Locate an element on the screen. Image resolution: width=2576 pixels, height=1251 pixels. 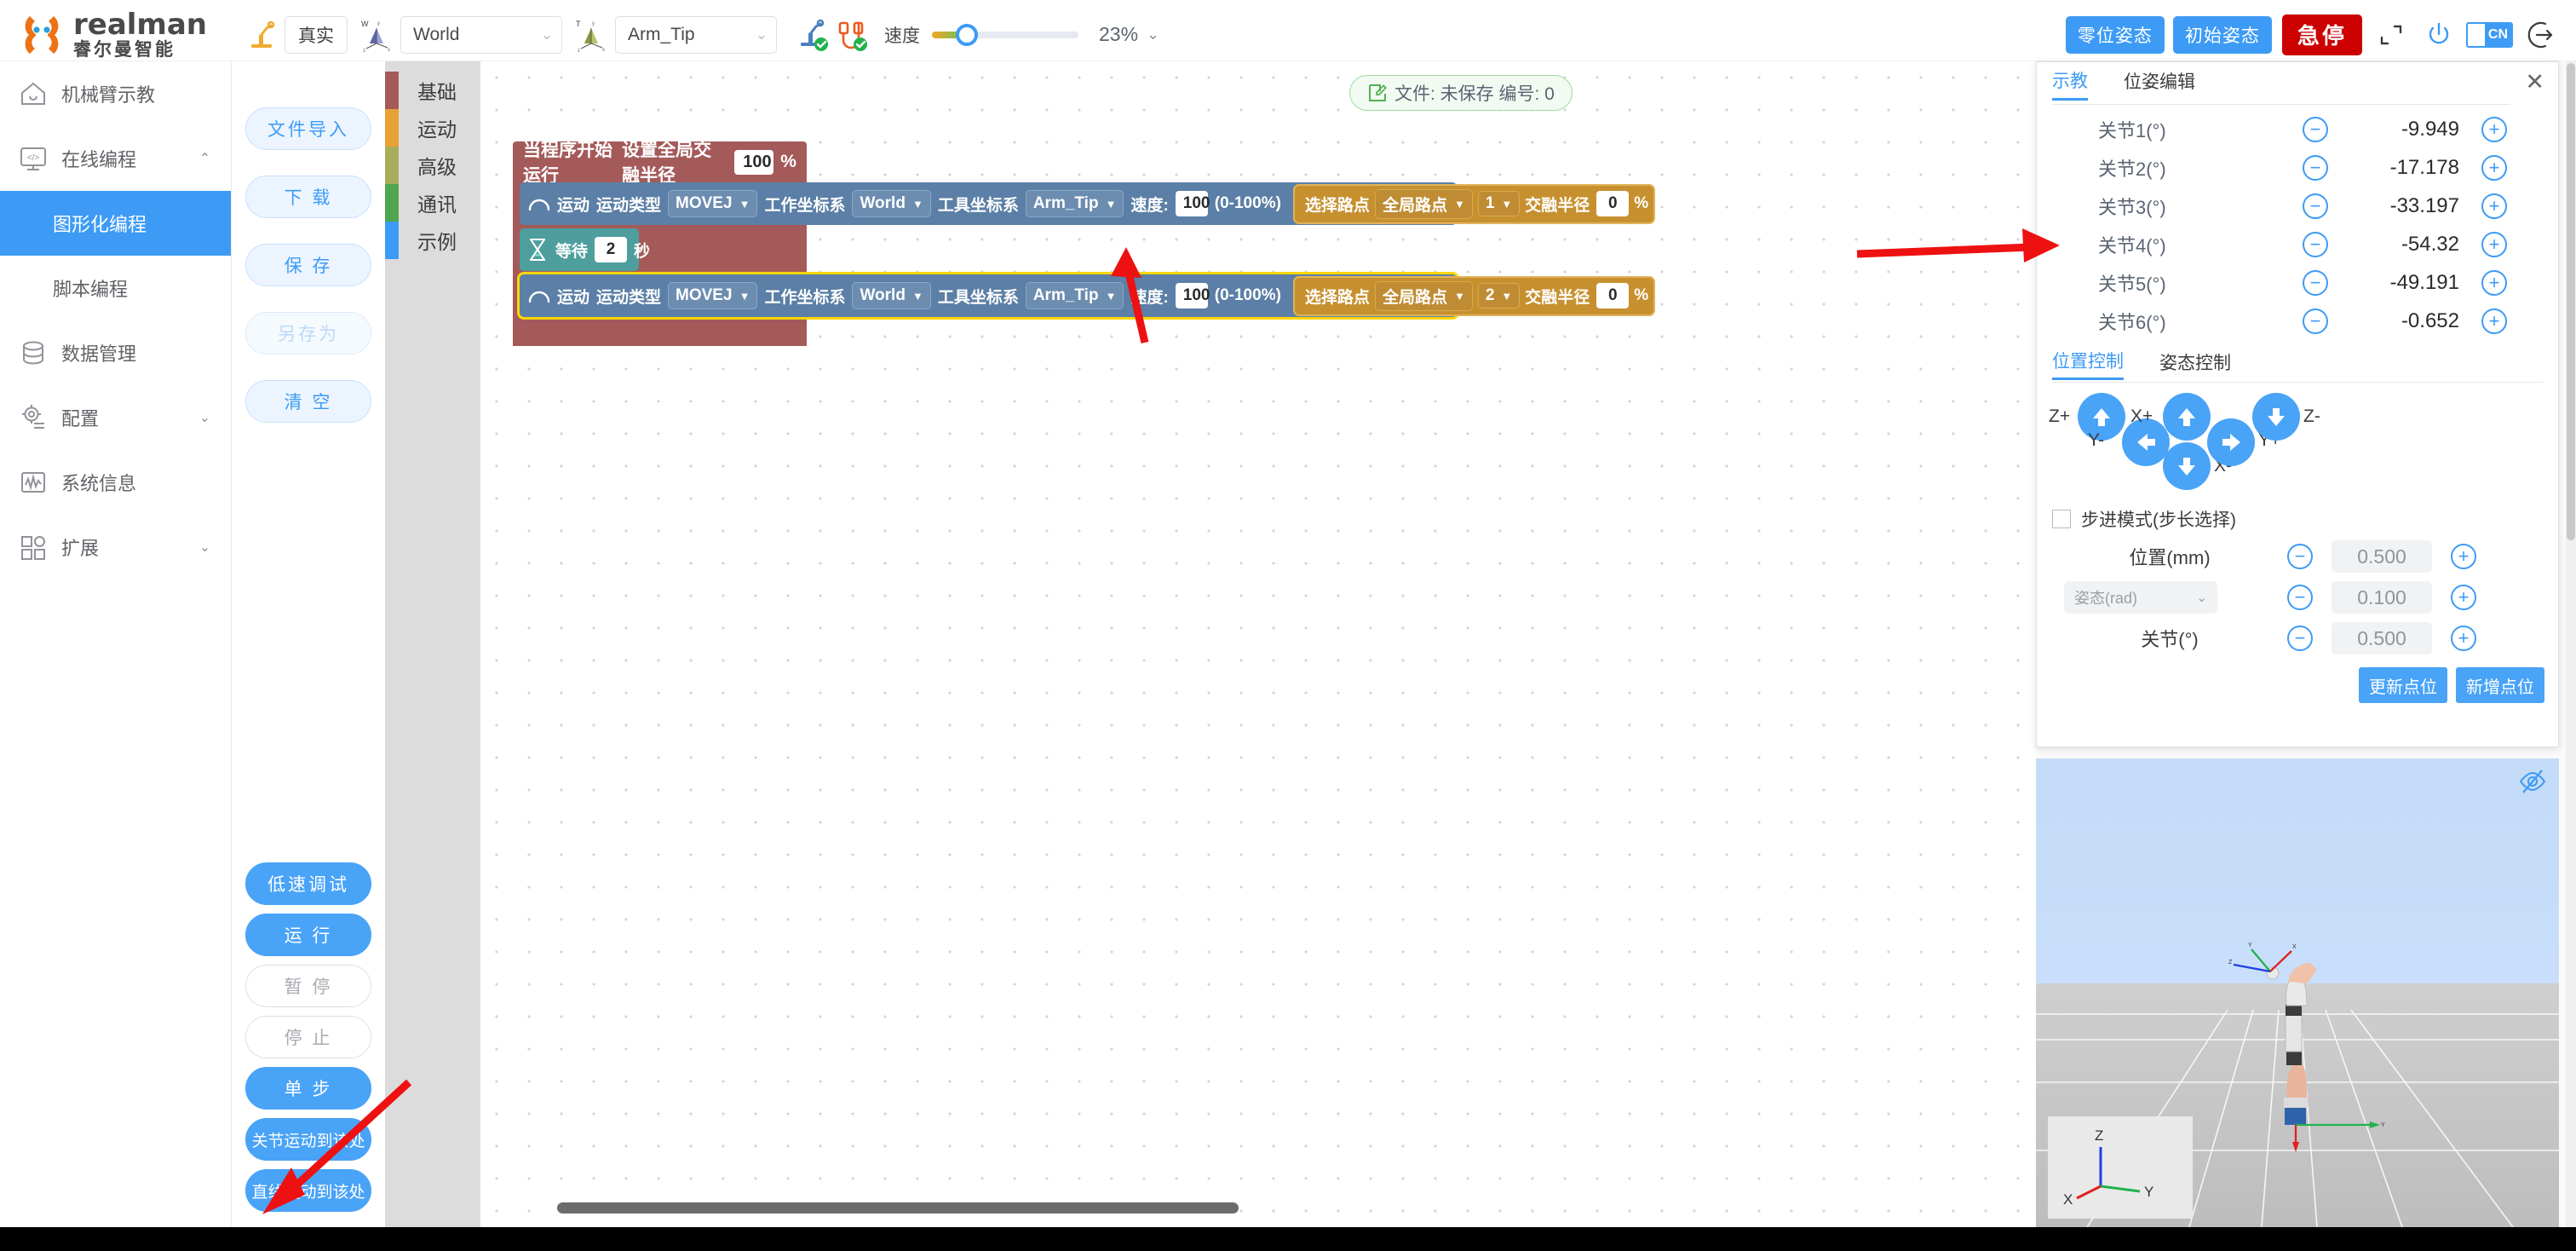
tool-frame-select: Arm_Tip ⌄ is located at coordinates (696, 34).